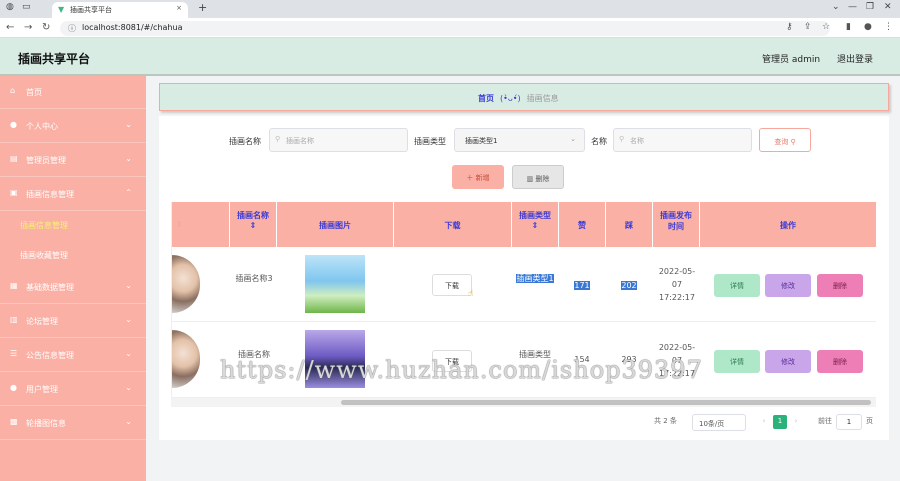 The width and height of the screenshot is (900, 481). I want to click on table-header-select: ⇕, so click(201, 224).